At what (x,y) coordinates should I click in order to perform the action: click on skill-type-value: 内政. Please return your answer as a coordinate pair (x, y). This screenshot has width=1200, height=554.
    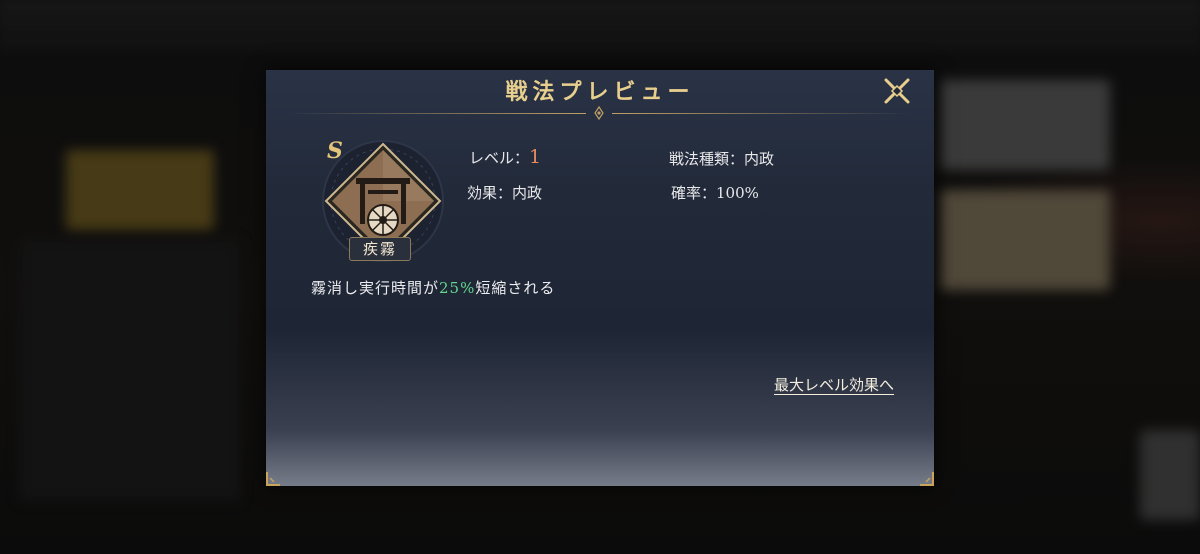
    Looking at the image, I should click on (759, 159).